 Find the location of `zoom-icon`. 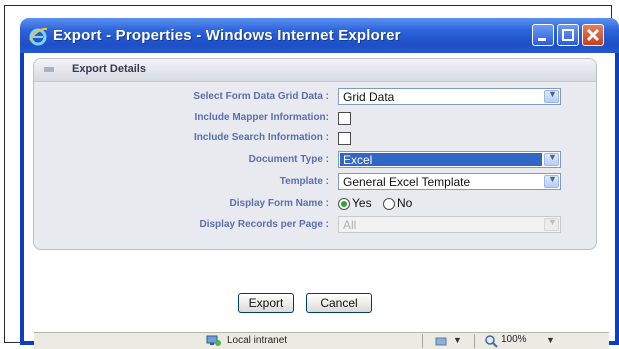

zoom-icon is located at coordinates (491, 341).